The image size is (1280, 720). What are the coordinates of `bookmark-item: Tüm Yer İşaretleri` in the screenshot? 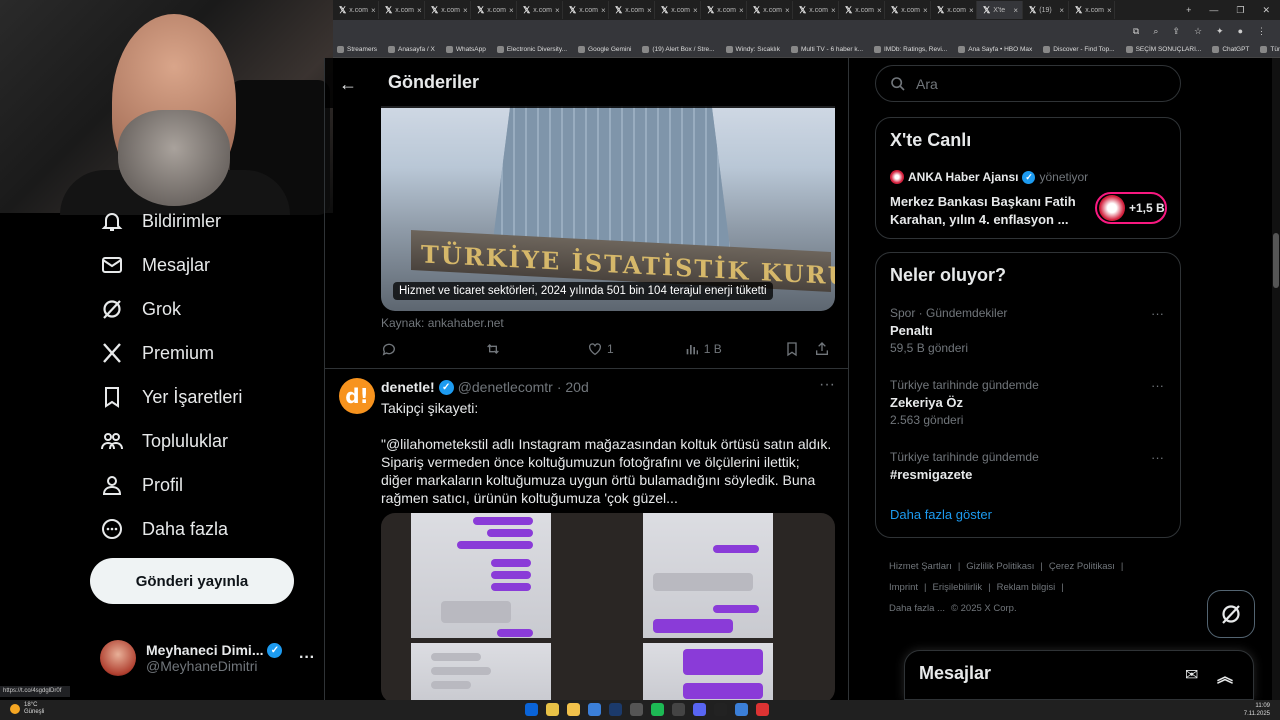 It's located at (1270, 49).